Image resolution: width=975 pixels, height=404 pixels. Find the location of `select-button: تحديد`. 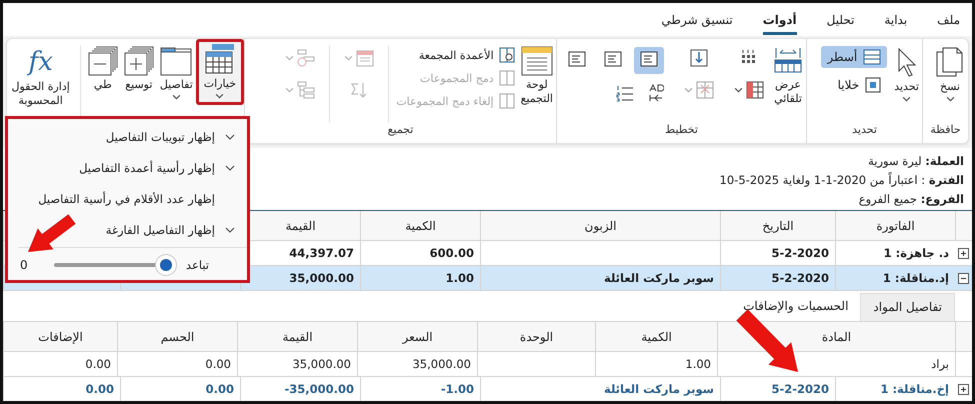

select-button: تحديد is located at coordinates (906, 74).